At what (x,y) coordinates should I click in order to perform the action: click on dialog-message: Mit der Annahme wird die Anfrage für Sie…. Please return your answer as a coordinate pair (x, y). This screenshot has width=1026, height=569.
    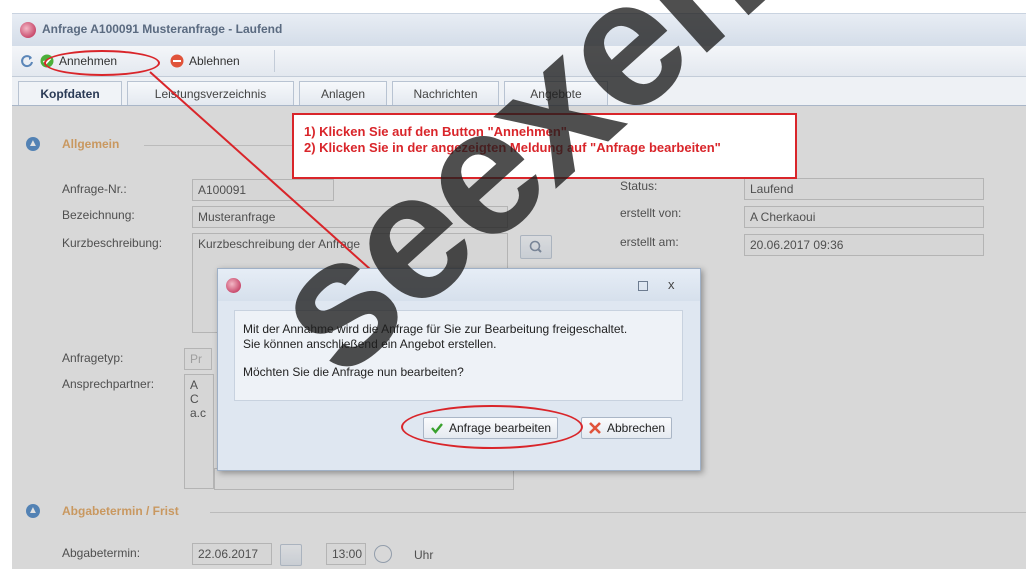
    Looking at the image, I should click on (458, 355).